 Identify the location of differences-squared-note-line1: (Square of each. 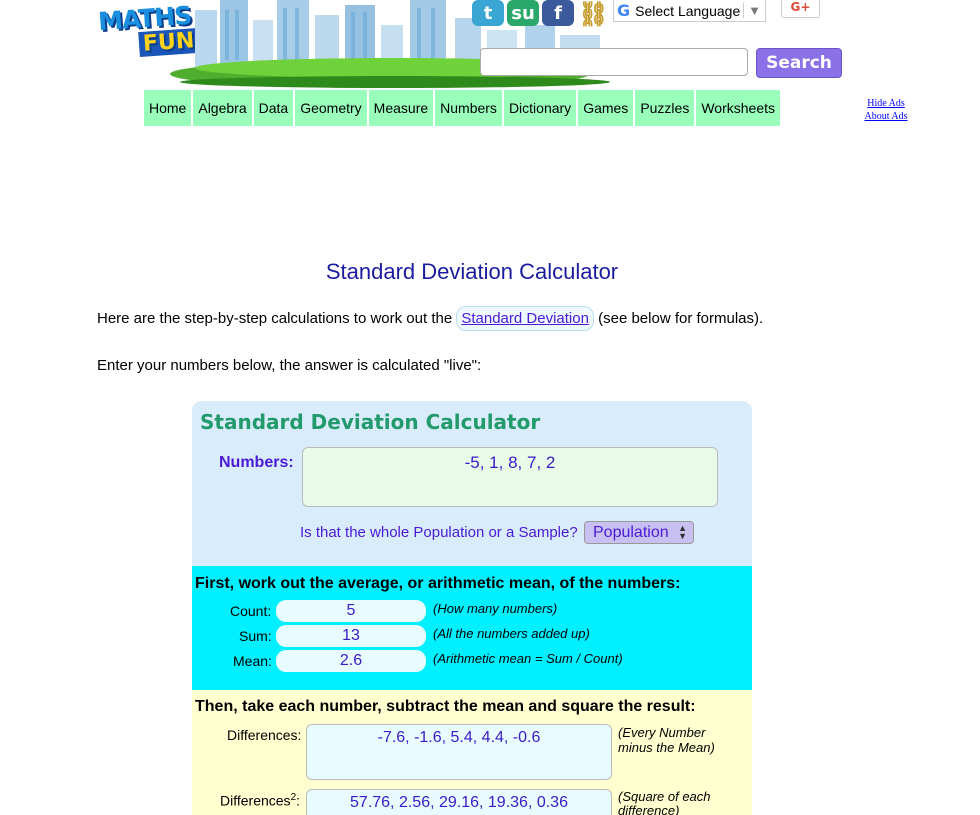
(664, 796).